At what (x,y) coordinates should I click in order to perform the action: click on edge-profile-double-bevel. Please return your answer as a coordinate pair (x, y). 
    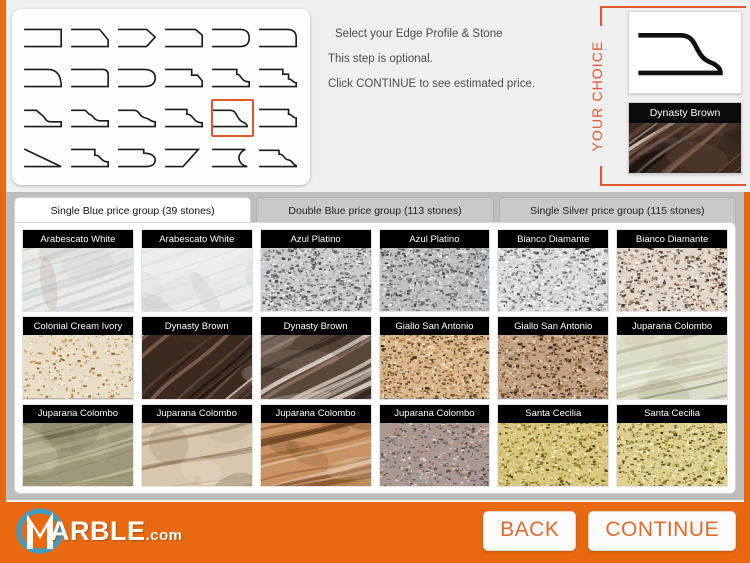
    Looking at the image, I should click on (137, 38).